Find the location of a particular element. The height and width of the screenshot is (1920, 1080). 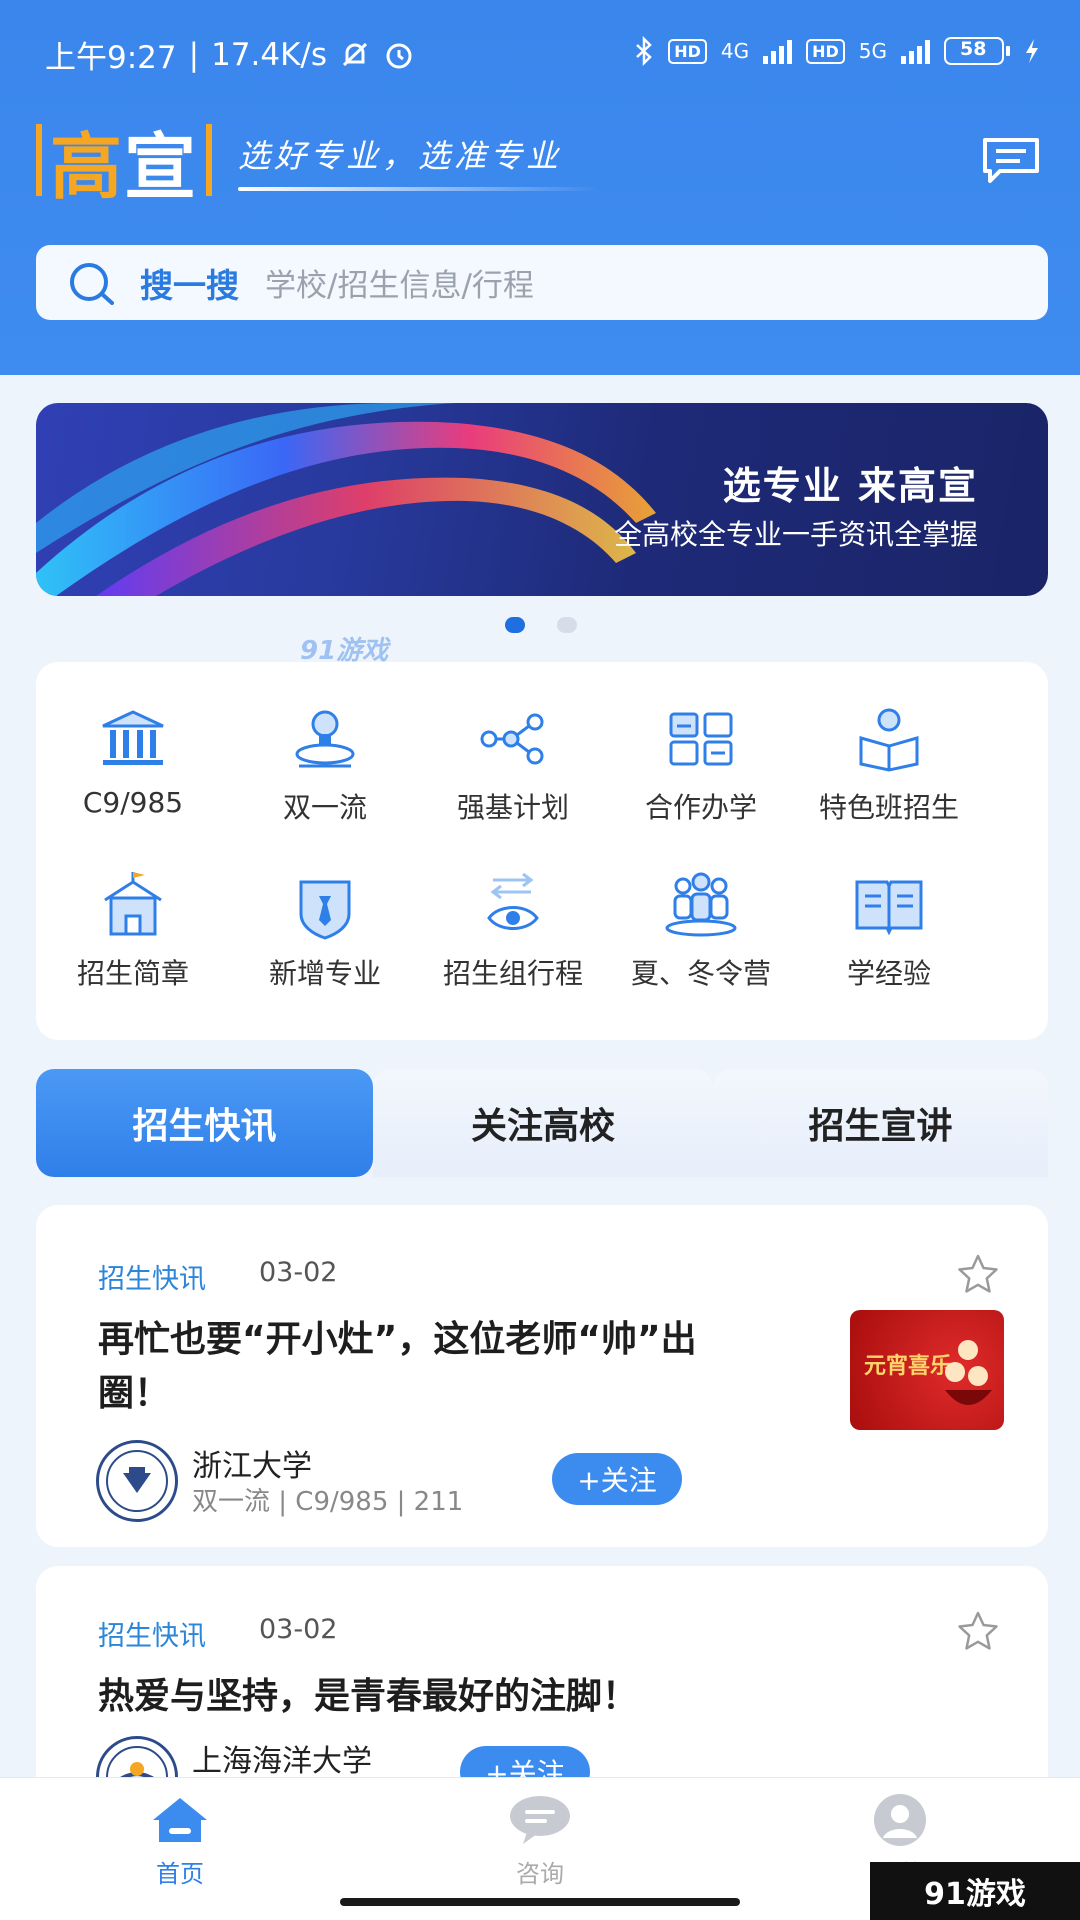

tab-admission-news: 招生快讯 is located at coordinates (204, 1123).